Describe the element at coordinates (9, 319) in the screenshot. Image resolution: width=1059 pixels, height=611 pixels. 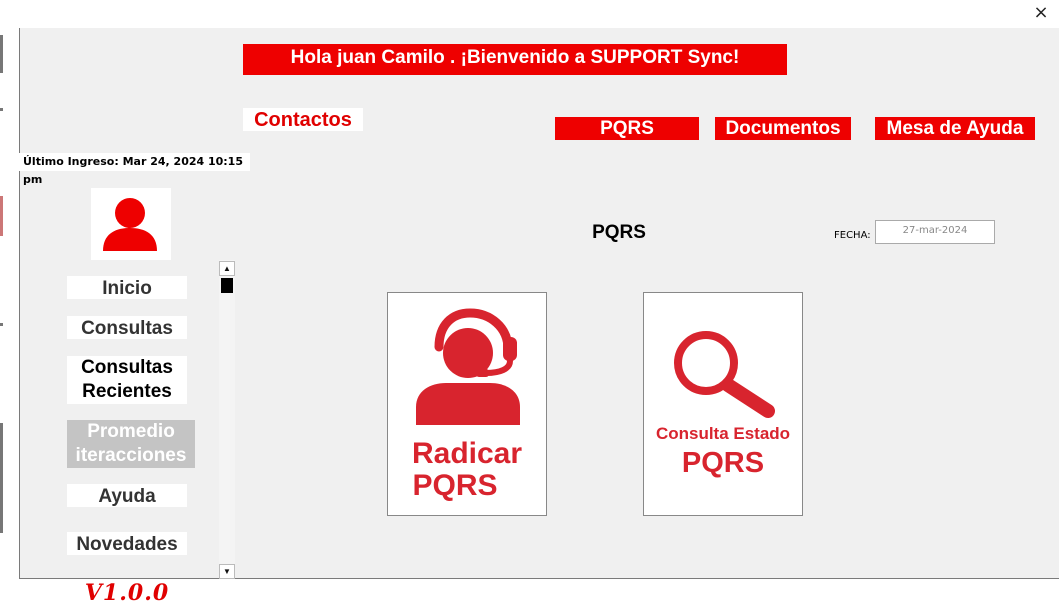
I see `outer-window-edge` at that location.